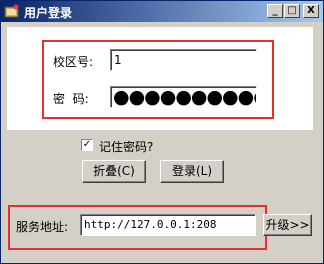 This screenshot has width=324, height=264. Describe the element at coordinates (287, 225) in the screenshot. I see `upgrade-button: 升级>>` at that location.